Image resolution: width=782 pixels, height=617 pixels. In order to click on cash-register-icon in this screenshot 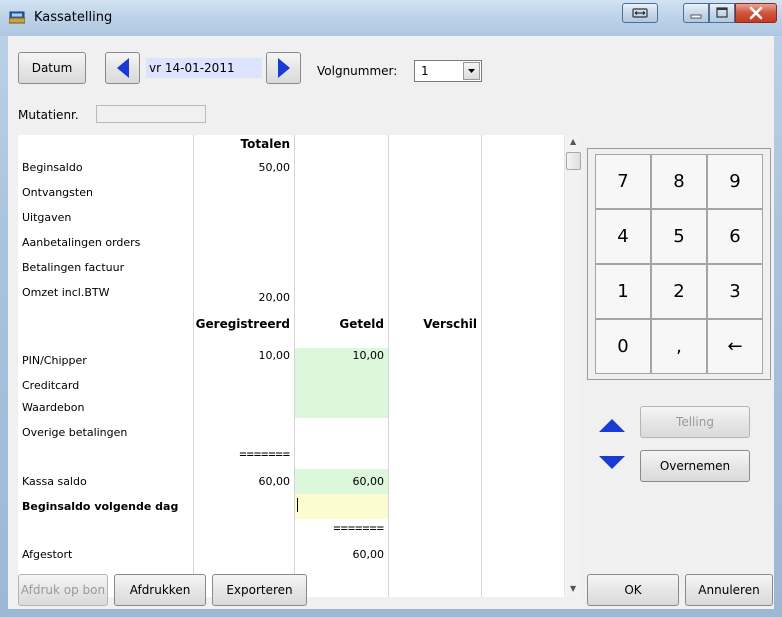, I will do `click(17, 17)`.